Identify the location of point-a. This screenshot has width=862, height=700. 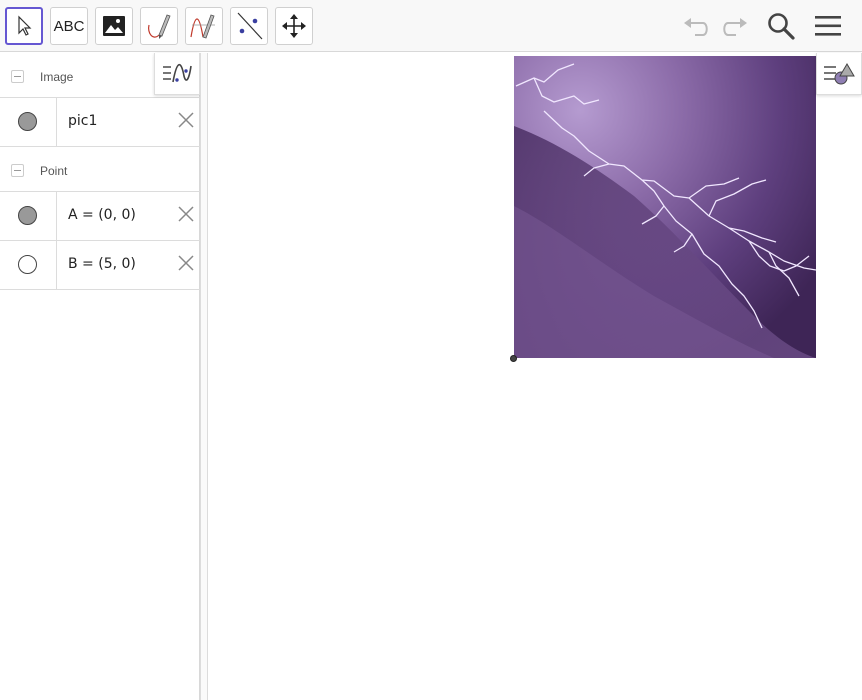
(513, 358).